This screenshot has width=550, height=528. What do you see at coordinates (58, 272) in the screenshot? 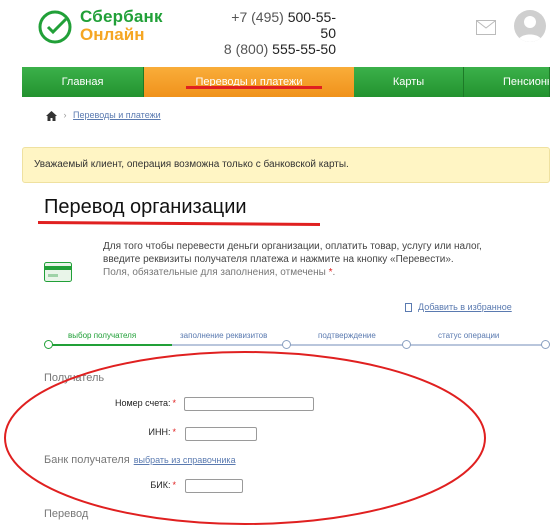
I see `payment-card-icon` at bounding box center [58, 272].